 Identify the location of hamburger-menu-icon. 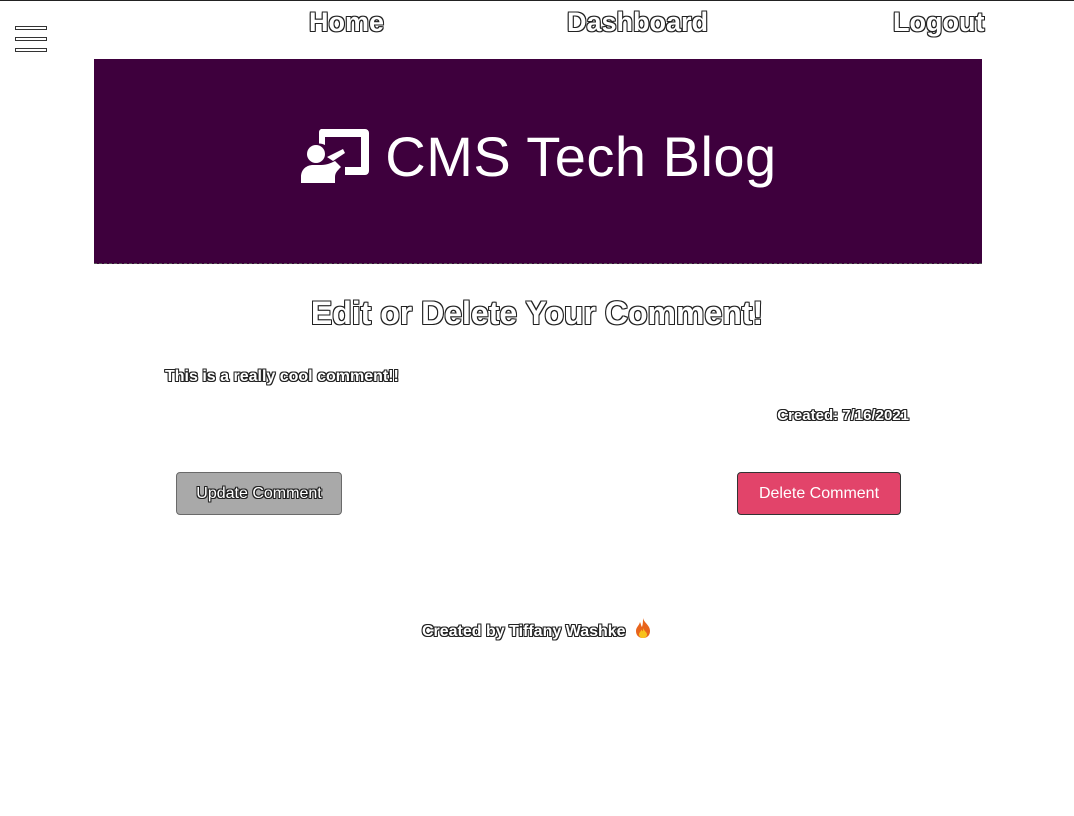
(31, 41).